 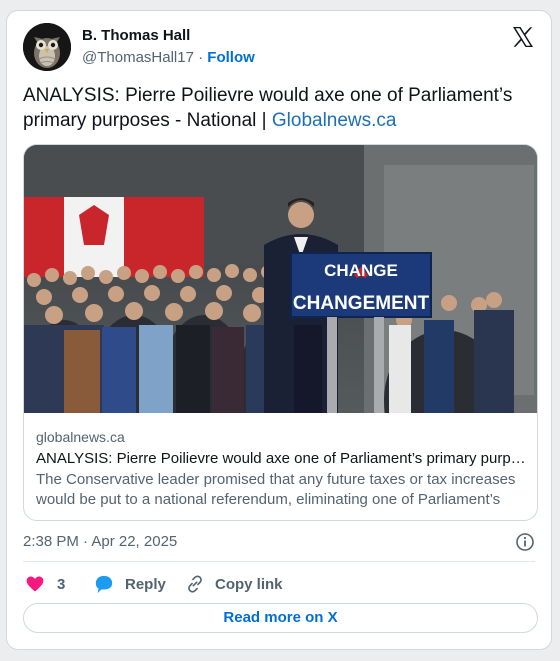 I want to click on author-handle: @ThomasHall17, so click(x=138, y=57).